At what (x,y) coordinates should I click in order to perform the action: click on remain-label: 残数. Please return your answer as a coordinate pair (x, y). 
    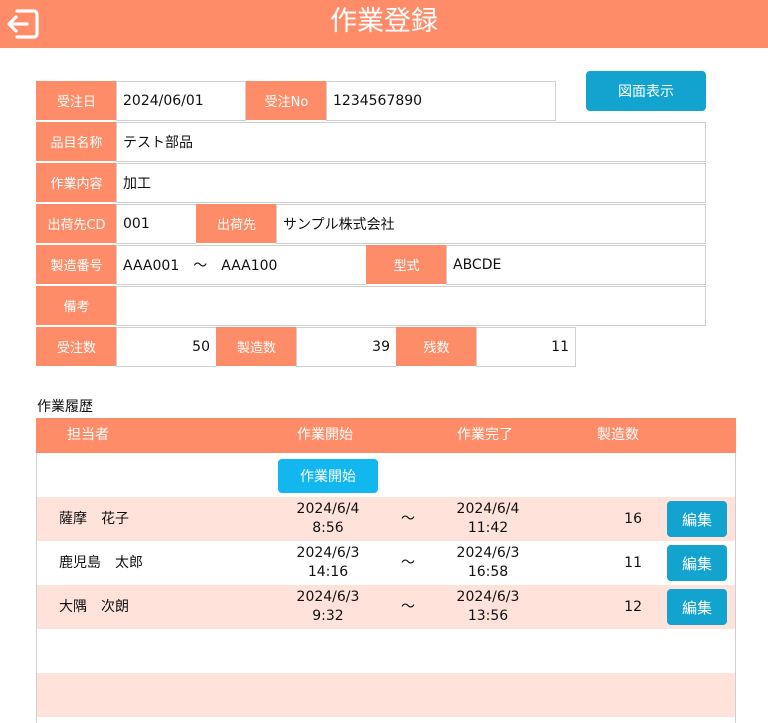
    Looking at the image, I should click on (436, 347).